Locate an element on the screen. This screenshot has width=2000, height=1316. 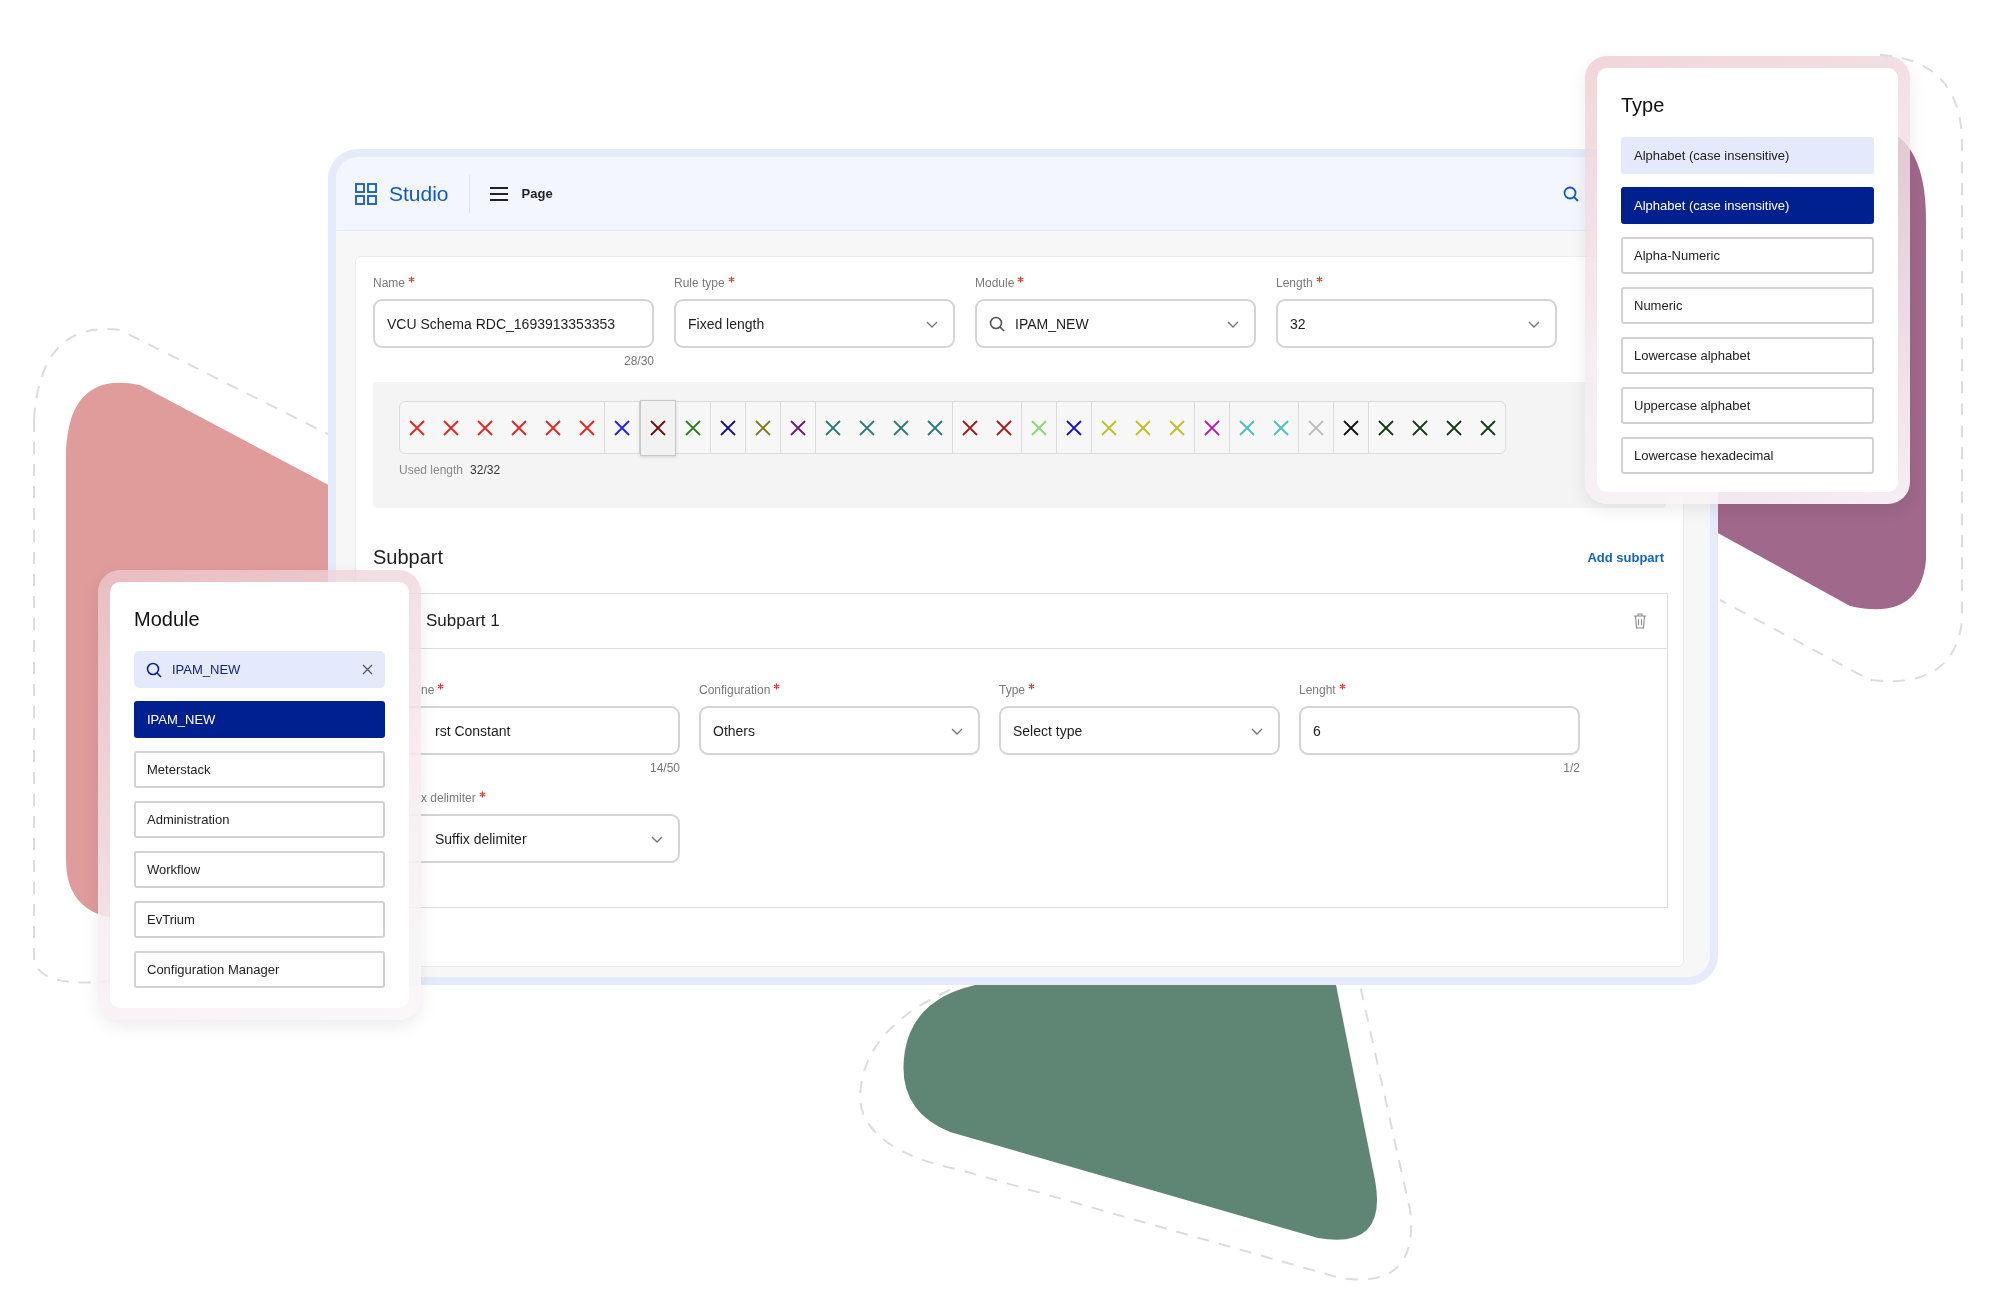
character-counter: 14/50 is located at coordinates (664, 768).